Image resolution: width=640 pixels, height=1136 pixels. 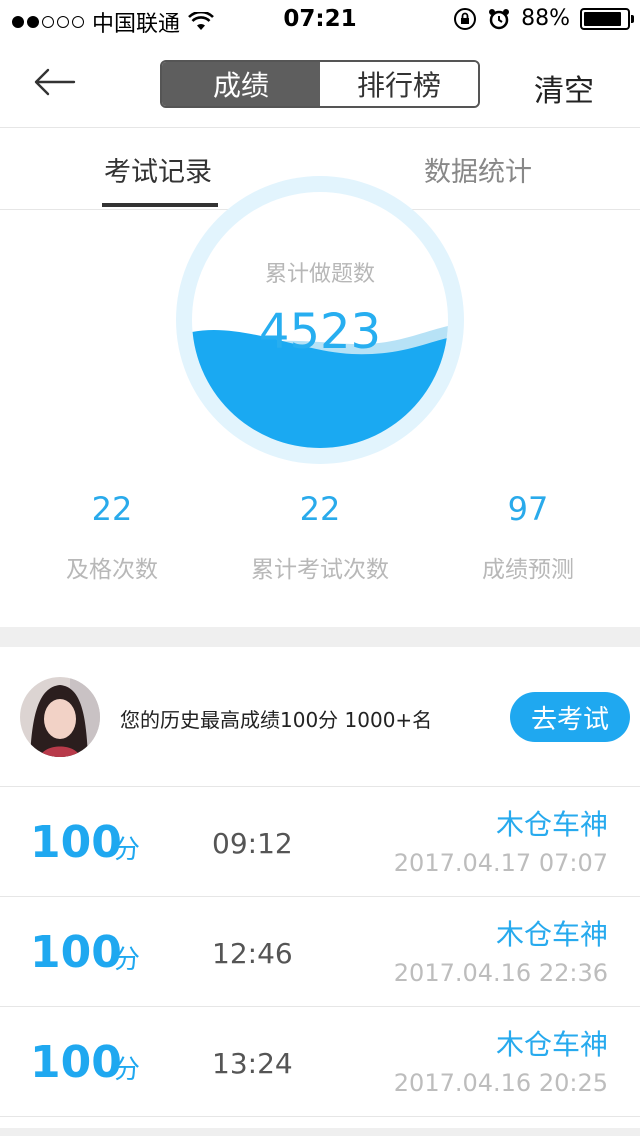 What do you see at coordinates (607, 18) in the screenshot?
I see `battery-icon` at bounding box center [607, 18].